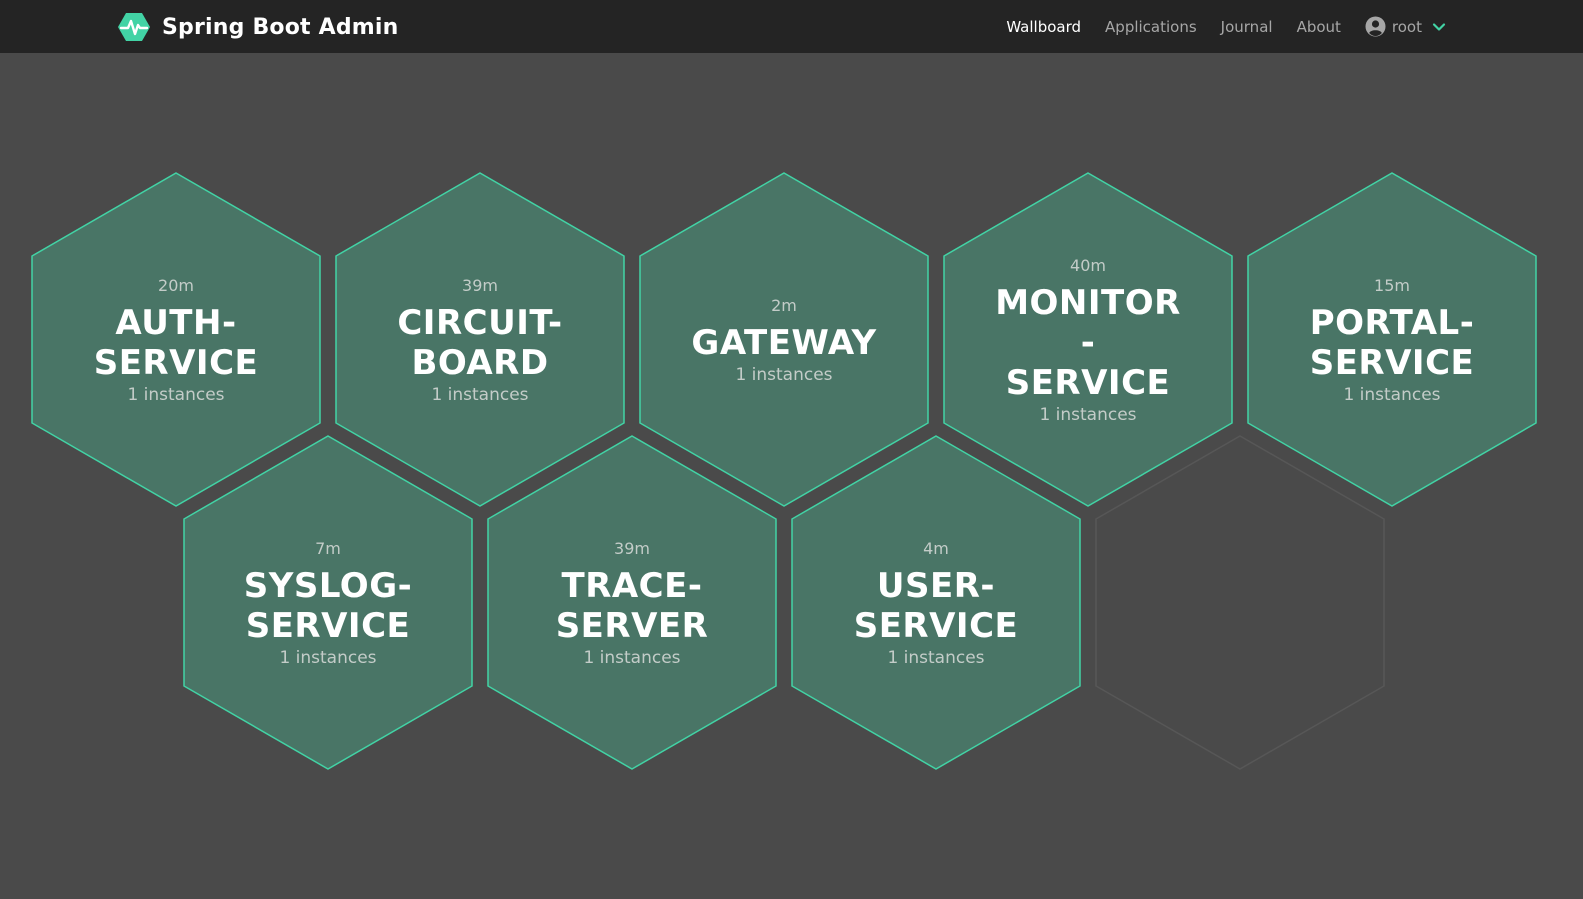 This screenshot has height=899, width=1583. Describe the element at coordinates (1151, 27) in the screenshot. I see `nav-applications: Applications` at that location.